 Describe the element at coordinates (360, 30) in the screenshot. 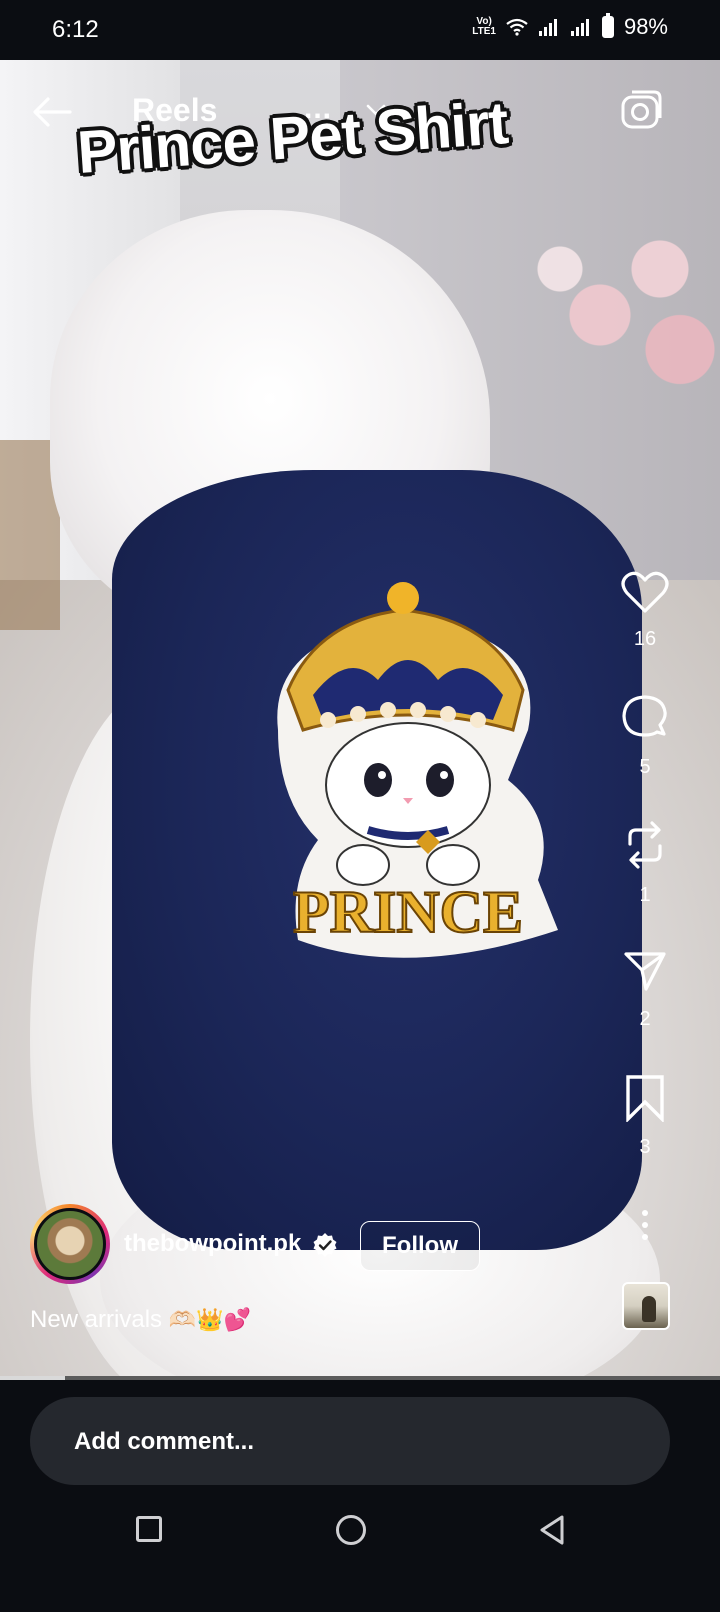

I see `status-bar: 6:12 Vo) LTE1 98%` at that location.